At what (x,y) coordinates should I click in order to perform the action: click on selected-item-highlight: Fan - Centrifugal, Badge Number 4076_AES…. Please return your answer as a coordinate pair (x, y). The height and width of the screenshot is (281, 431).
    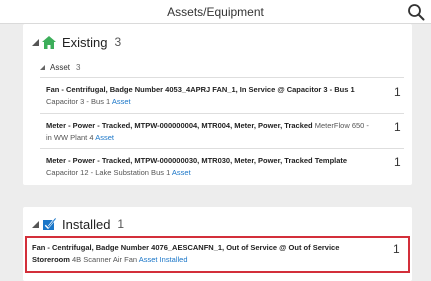
    Looking at the image, I should click on (217, 254).